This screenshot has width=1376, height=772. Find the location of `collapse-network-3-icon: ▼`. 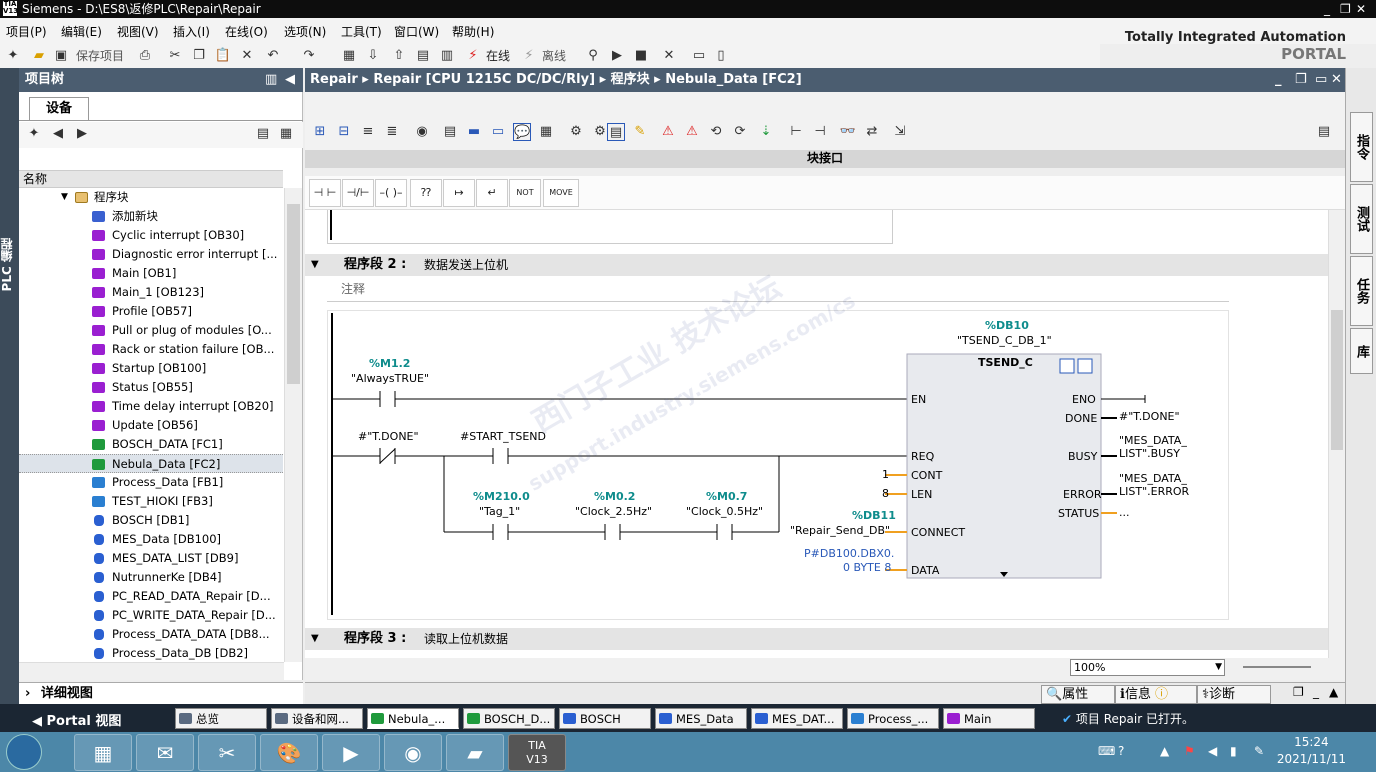

collapse-network-3-icon: ▼ is located at coordinates (315, 639).